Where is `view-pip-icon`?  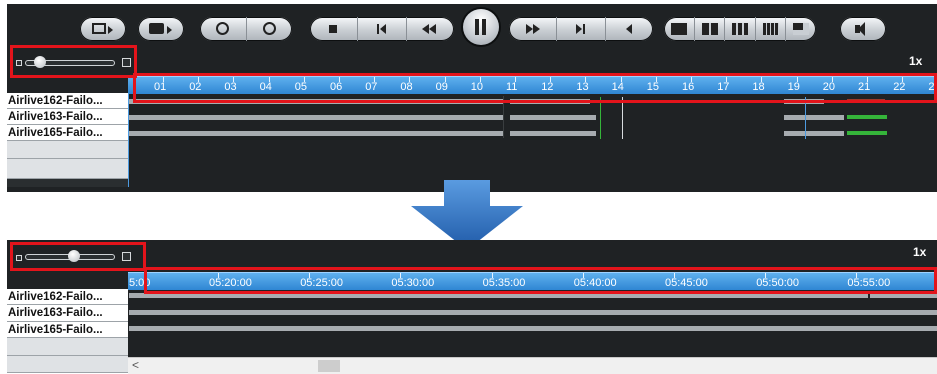
view-pip-icon is located at coordinates (801, 29).